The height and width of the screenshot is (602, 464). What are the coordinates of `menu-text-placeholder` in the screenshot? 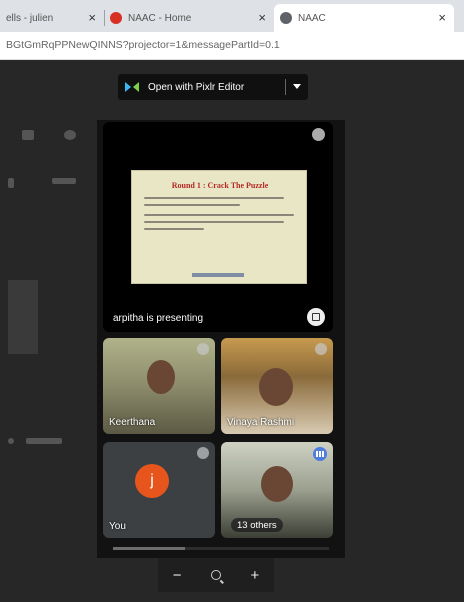 It's located at (64, 181).